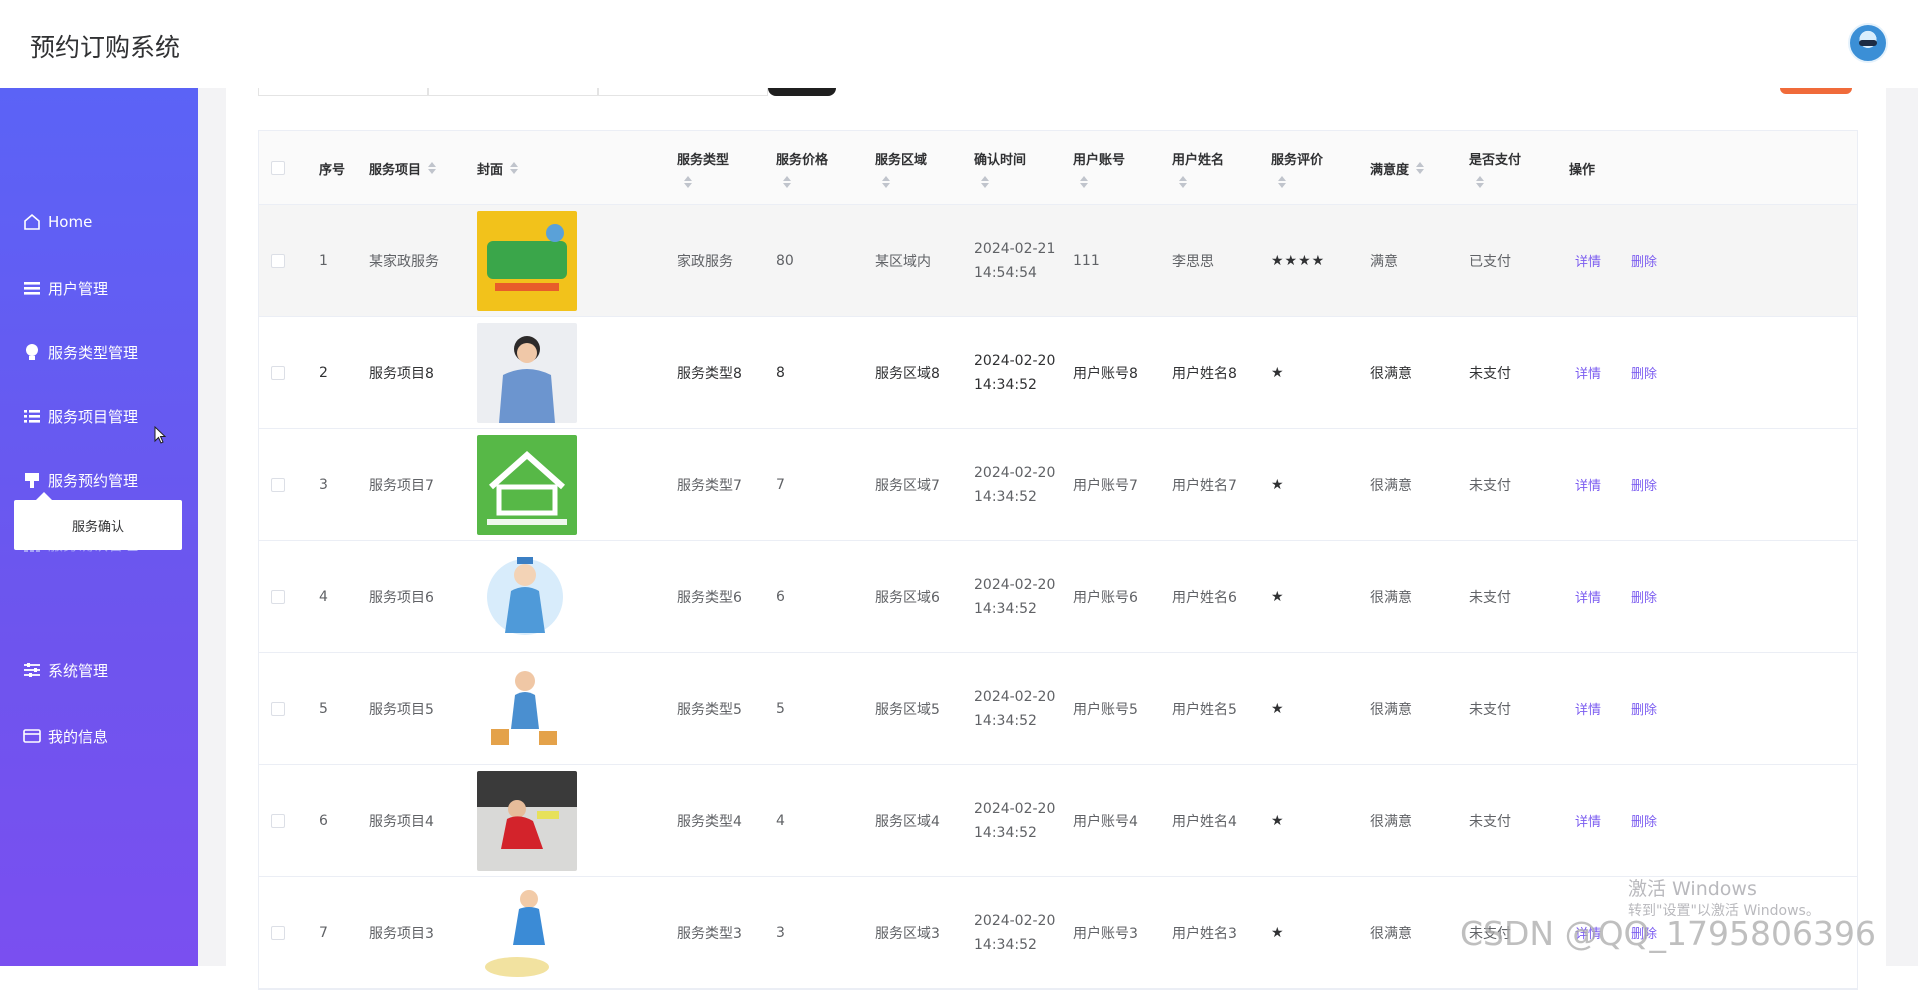  I want to click on cell-item: 服务项目6, so click(401, 597).